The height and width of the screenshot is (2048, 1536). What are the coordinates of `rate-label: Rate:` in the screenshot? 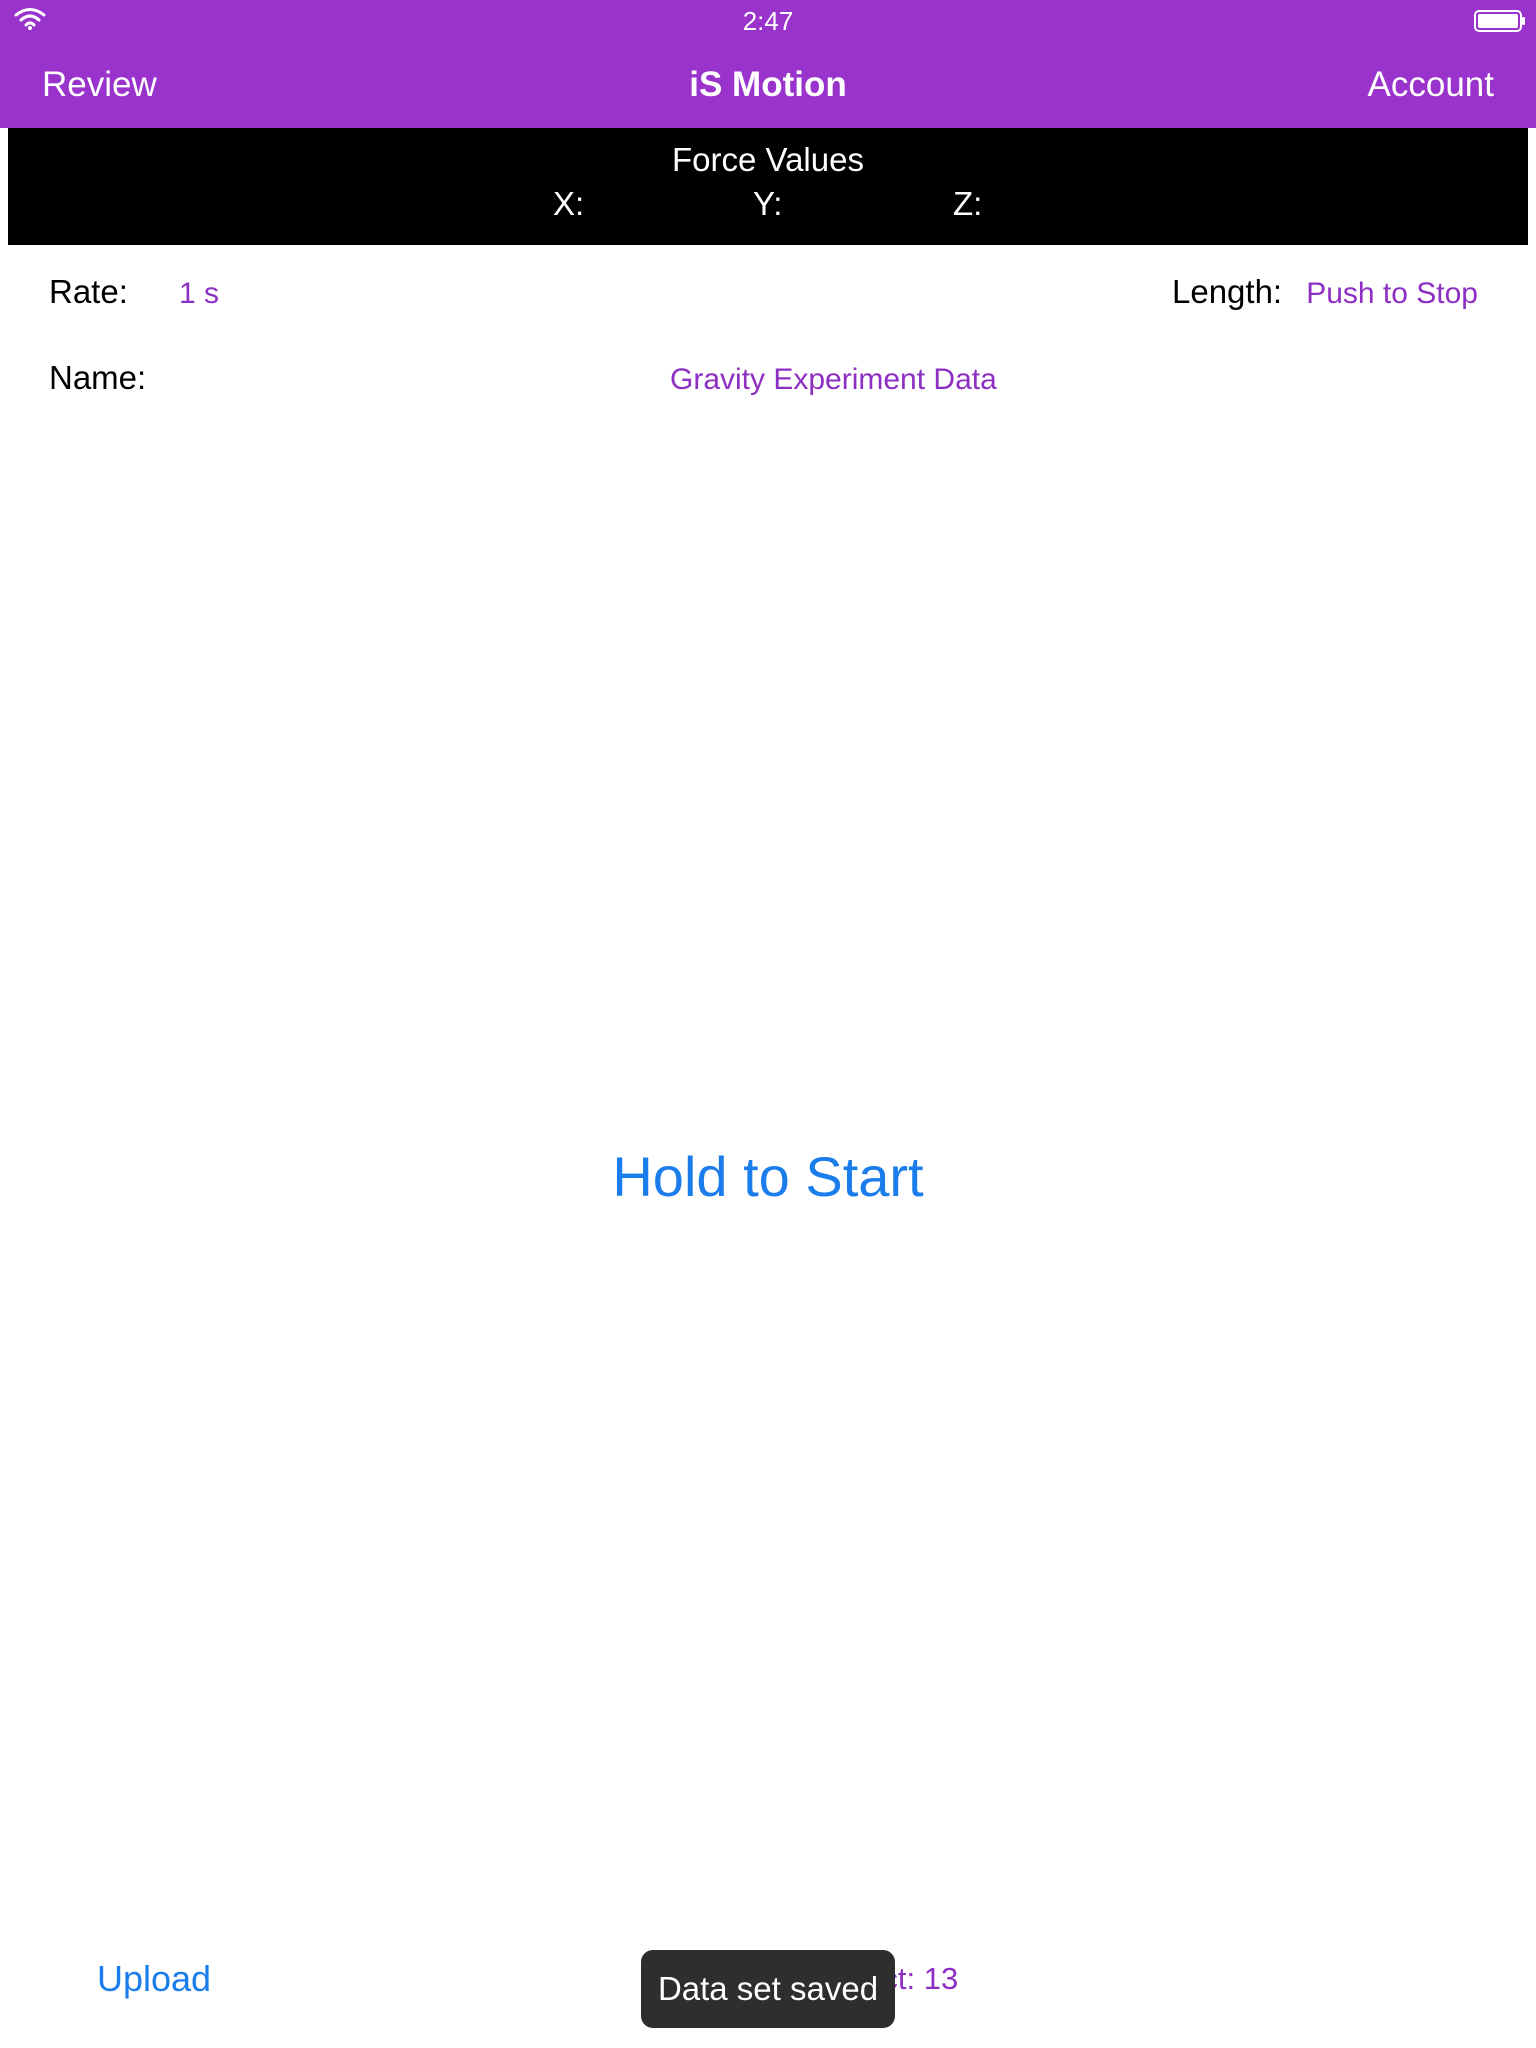 It's located at (88, 291).